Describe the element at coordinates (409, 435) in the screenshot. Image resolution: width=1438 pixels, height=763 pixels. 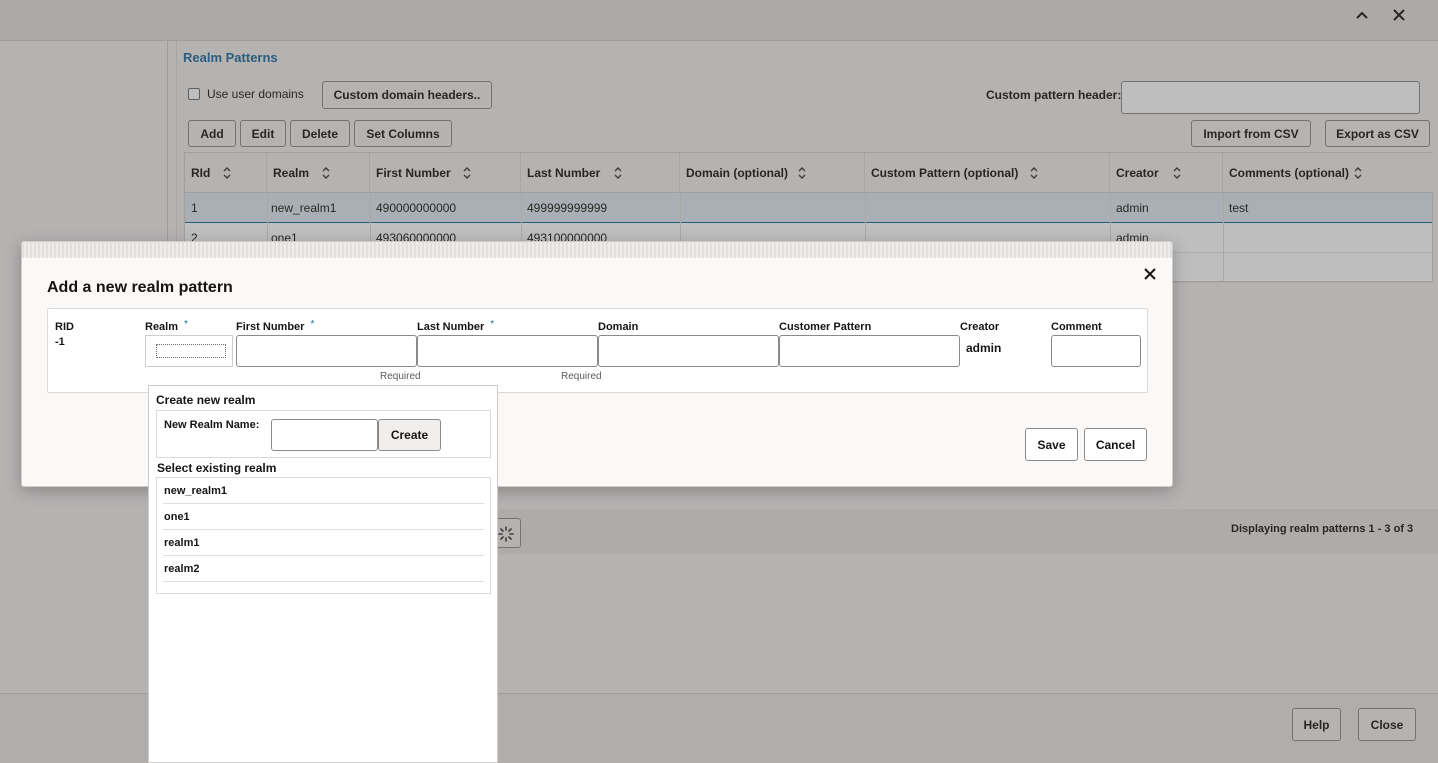
I see `create-realm-button: Create` at that location.